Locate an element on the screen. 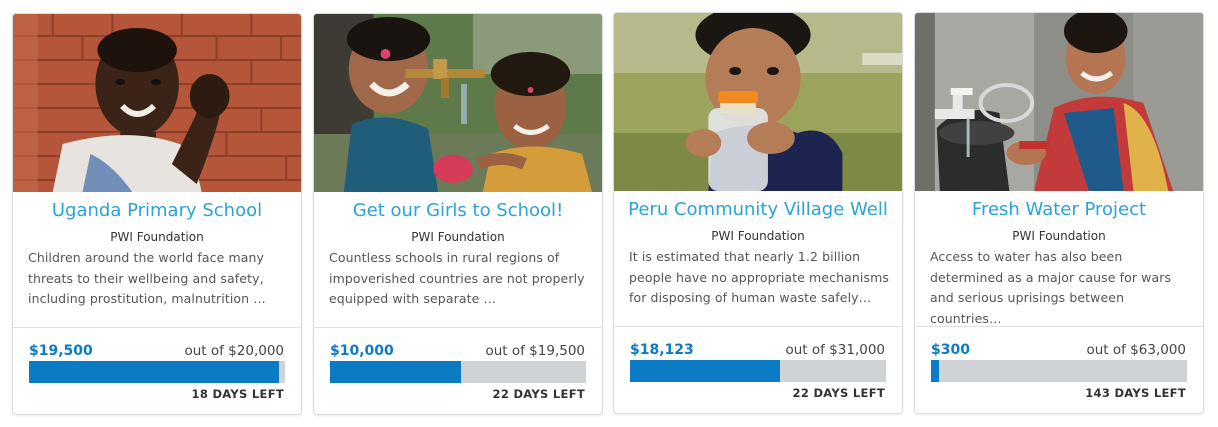  funding-goal: out of $31,000 is located at coordinates (835, 350).